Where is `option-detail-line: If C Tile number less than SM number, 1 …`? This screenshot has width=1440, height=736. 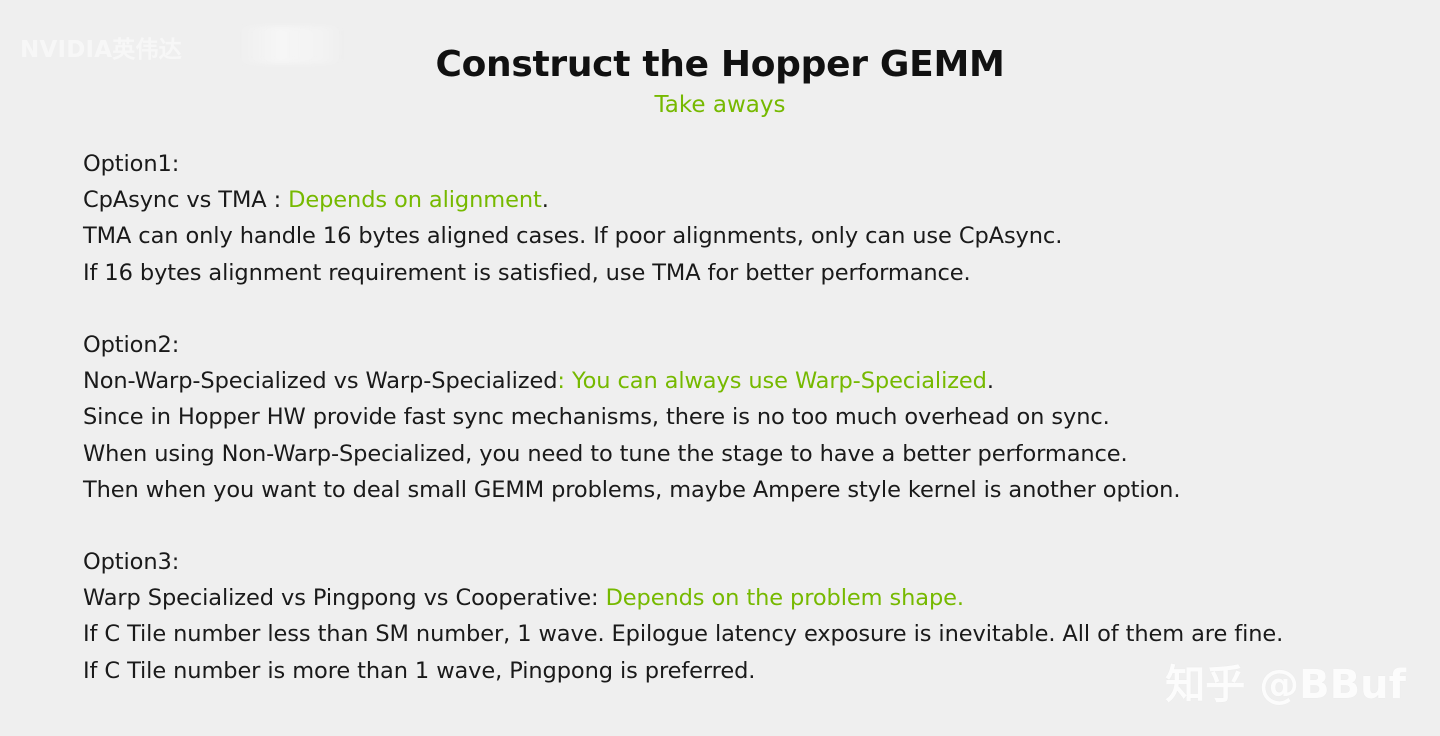
option-detail-line: If C Tile number less than SM number, 1 … is located at coordinates (683, 634).